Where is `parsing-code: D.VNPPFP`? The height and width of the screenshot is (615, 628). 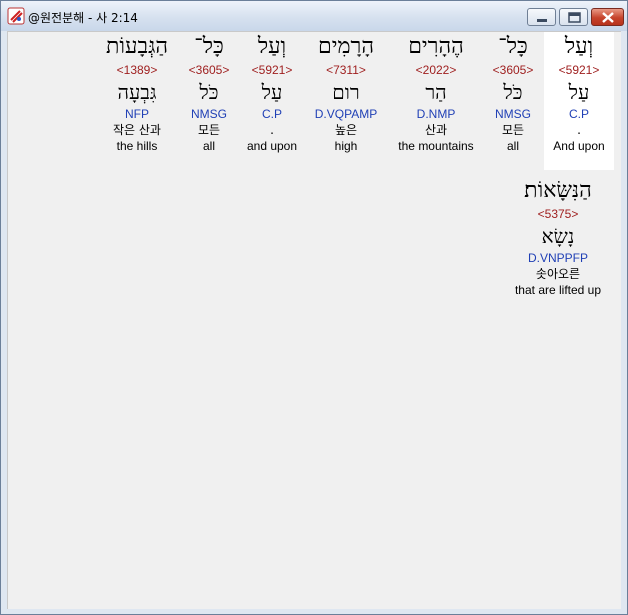 parsing-code: D.VNPPFP is located at coordinates (557, 258).